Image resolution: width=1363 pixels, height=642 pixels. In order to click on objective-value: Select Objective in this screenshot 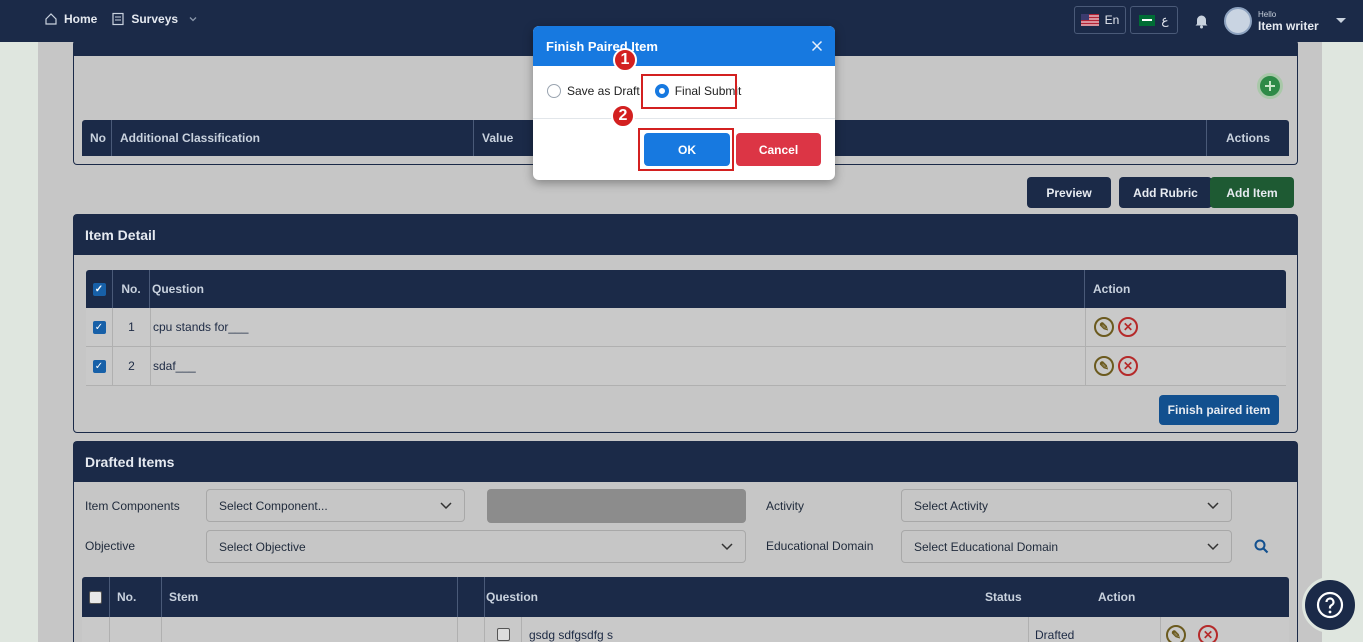, I will do `click(262, 546)`.